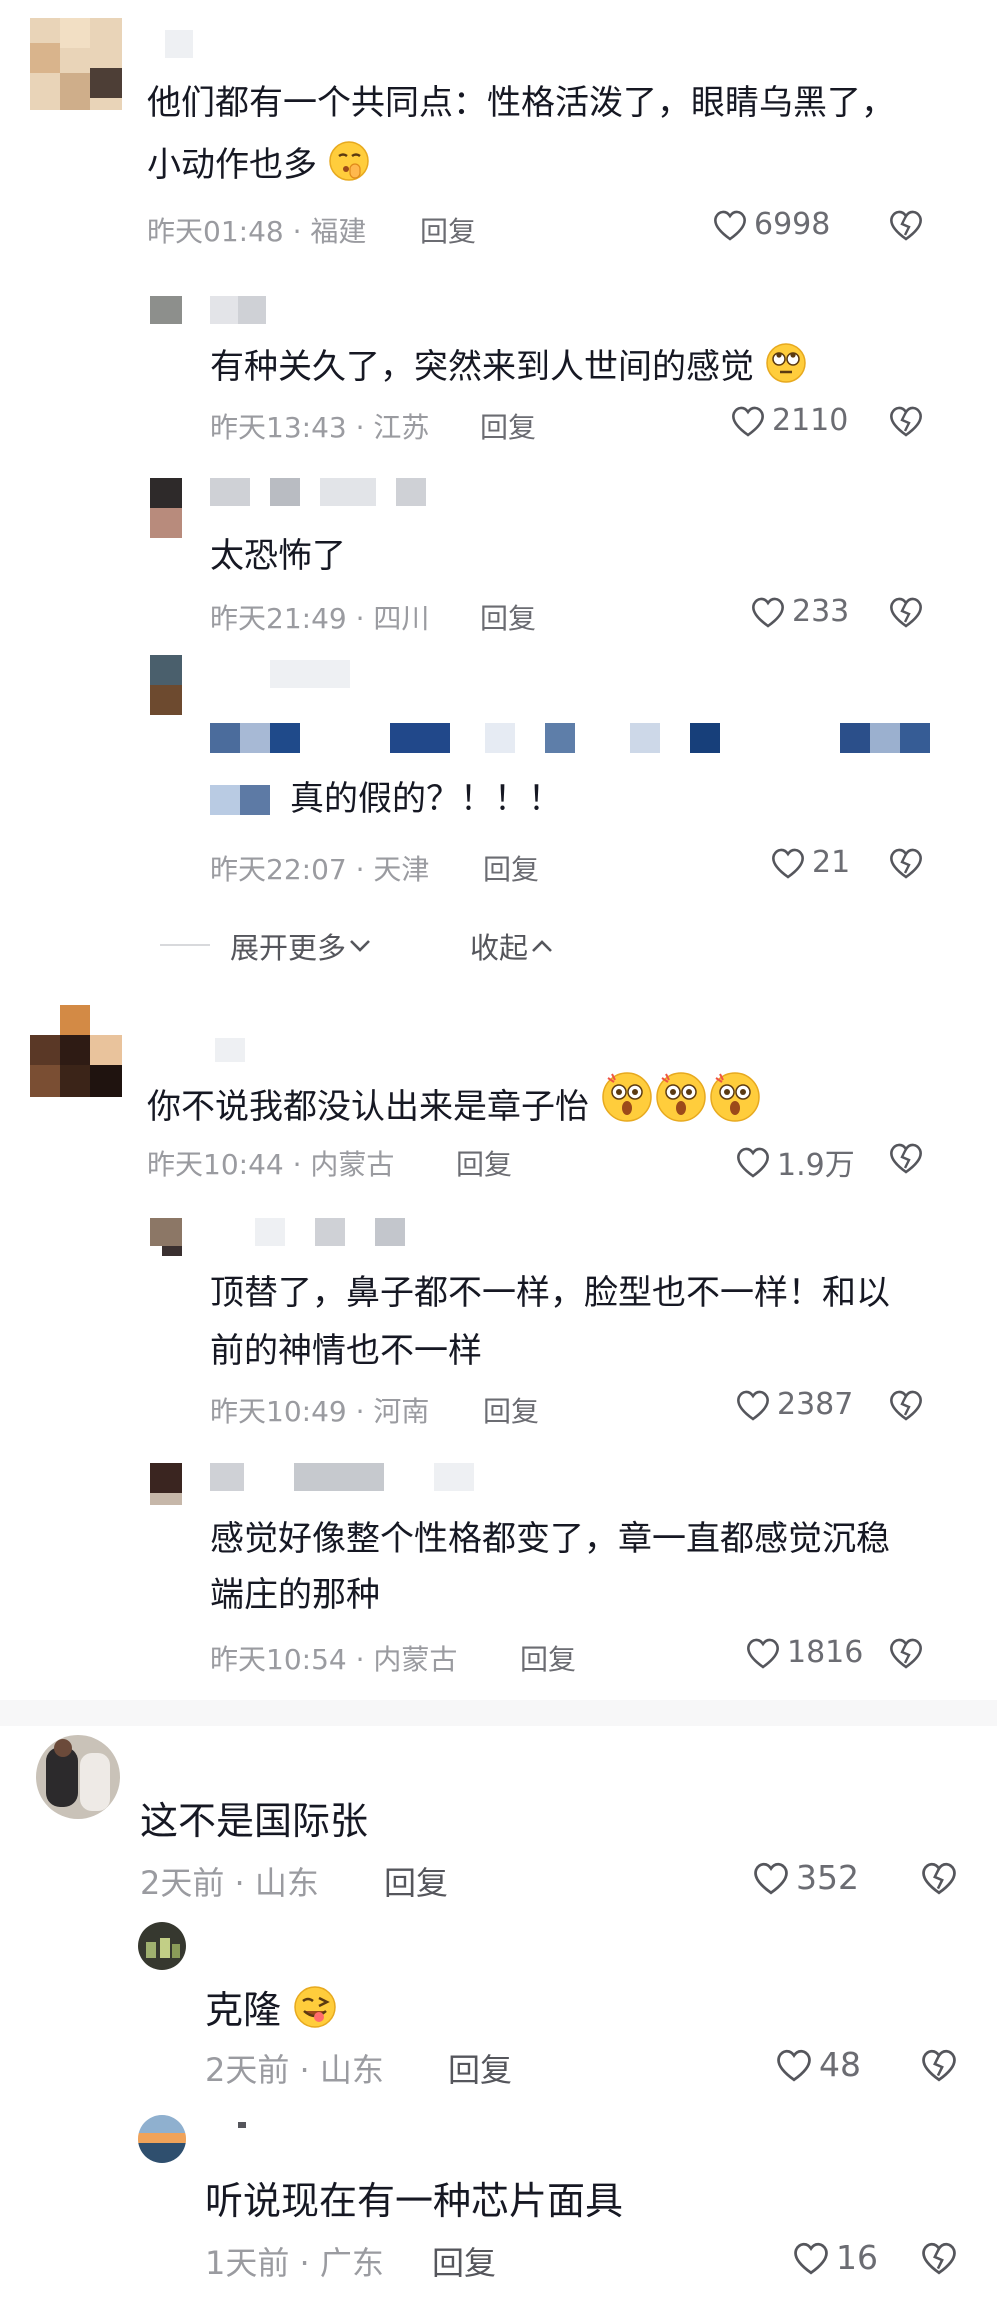 The height and width of the screenshot is (2304, 997). I want to click on like-button: 2110, so click(789, 420).